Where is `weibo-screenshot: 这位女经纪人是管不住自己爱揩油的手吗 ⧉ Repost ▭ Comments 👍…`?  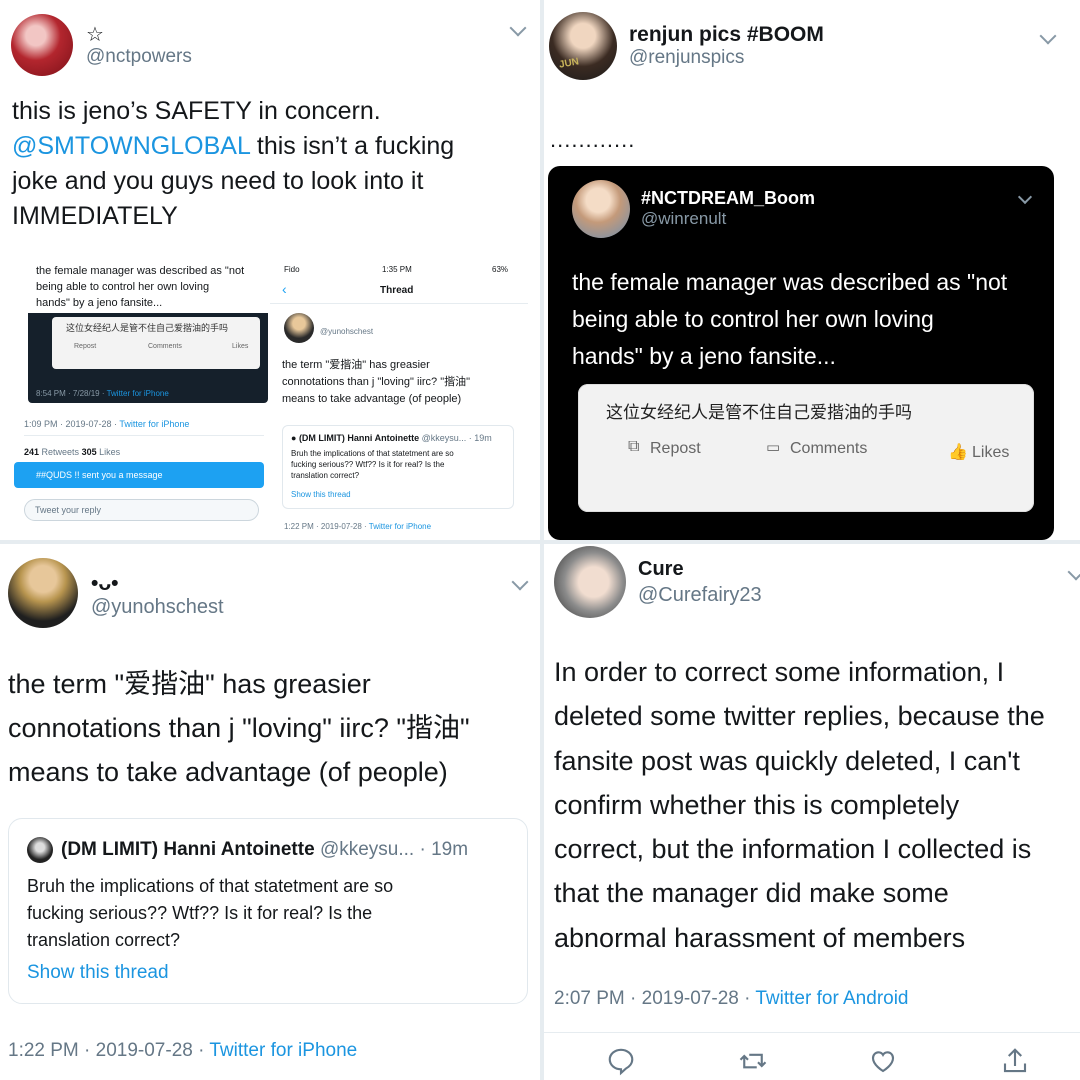
weibo-screenshot: 这位女经纪人是管不住自己爱揩油的手吗 ⧉ Repost ▭ Comments 👍… is located at coordinates (806, 448).